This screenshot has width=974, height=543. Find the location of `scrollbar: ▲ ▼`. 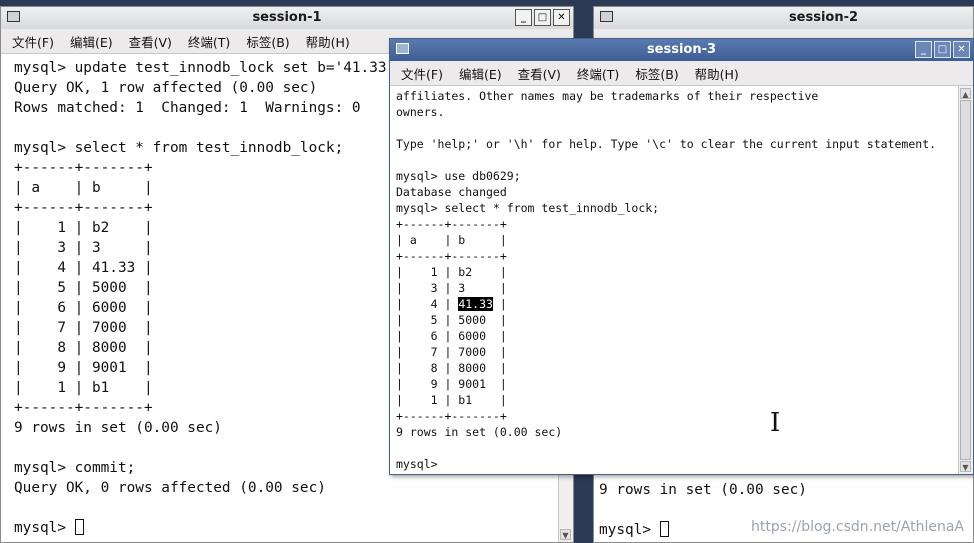

scrollbar: ▲ ▼ is located at coordinates (965, 280).